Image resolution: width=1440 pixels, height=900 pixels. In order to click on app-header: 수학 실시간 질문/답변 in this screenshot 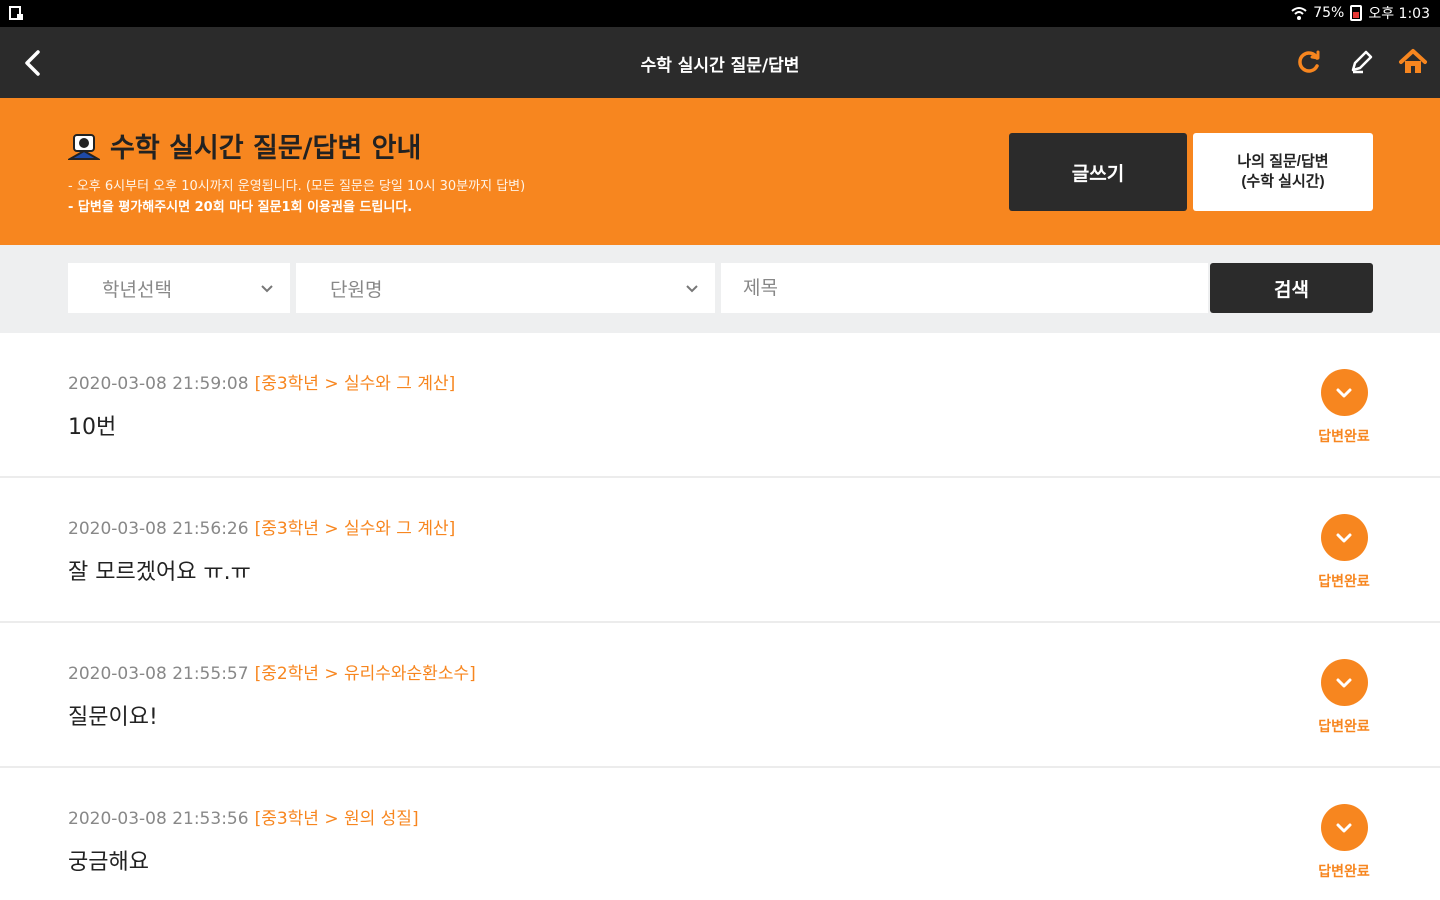, I will do `click(720, 62)`.